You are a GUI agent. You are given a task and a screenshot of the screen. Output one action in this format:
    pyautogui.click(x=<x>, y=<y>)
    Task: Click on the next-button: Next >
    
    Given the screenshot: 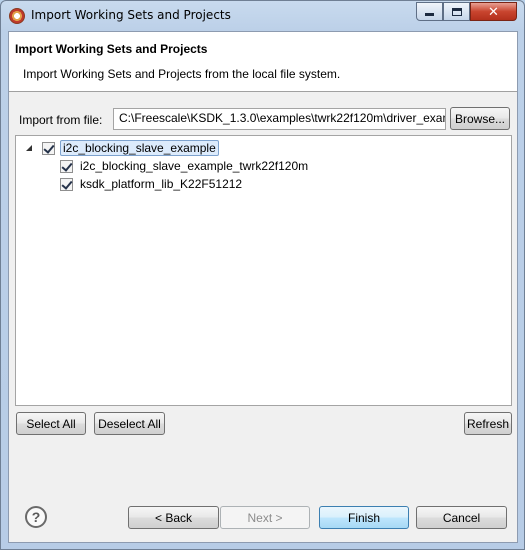 What is the action you would take?
    pyautogui.click(x=265, y=517)
    